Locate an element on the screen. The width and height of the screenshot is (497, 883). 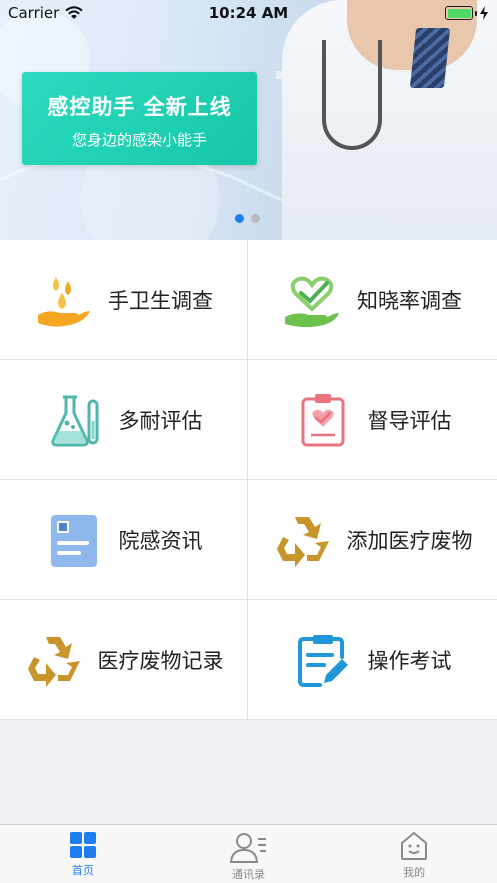
carrier-label: Carrier is located at coordinates (34, 13).